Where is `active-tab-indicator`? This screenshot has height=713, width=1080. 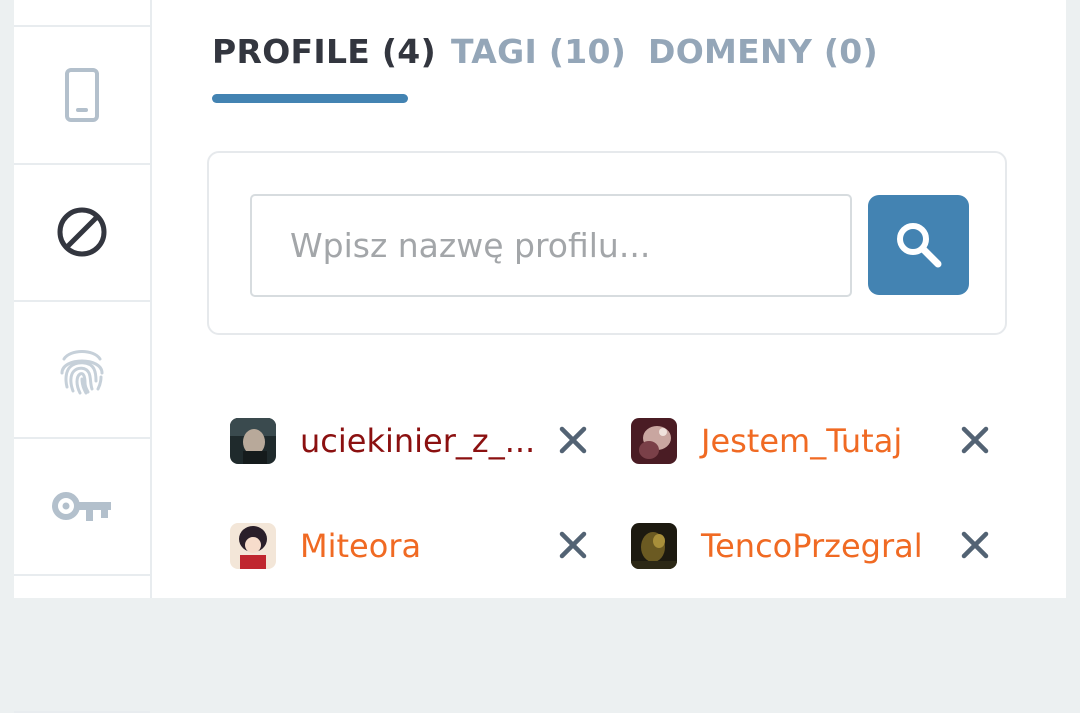 active-tab-indicator is located at coordinates (310, 98).